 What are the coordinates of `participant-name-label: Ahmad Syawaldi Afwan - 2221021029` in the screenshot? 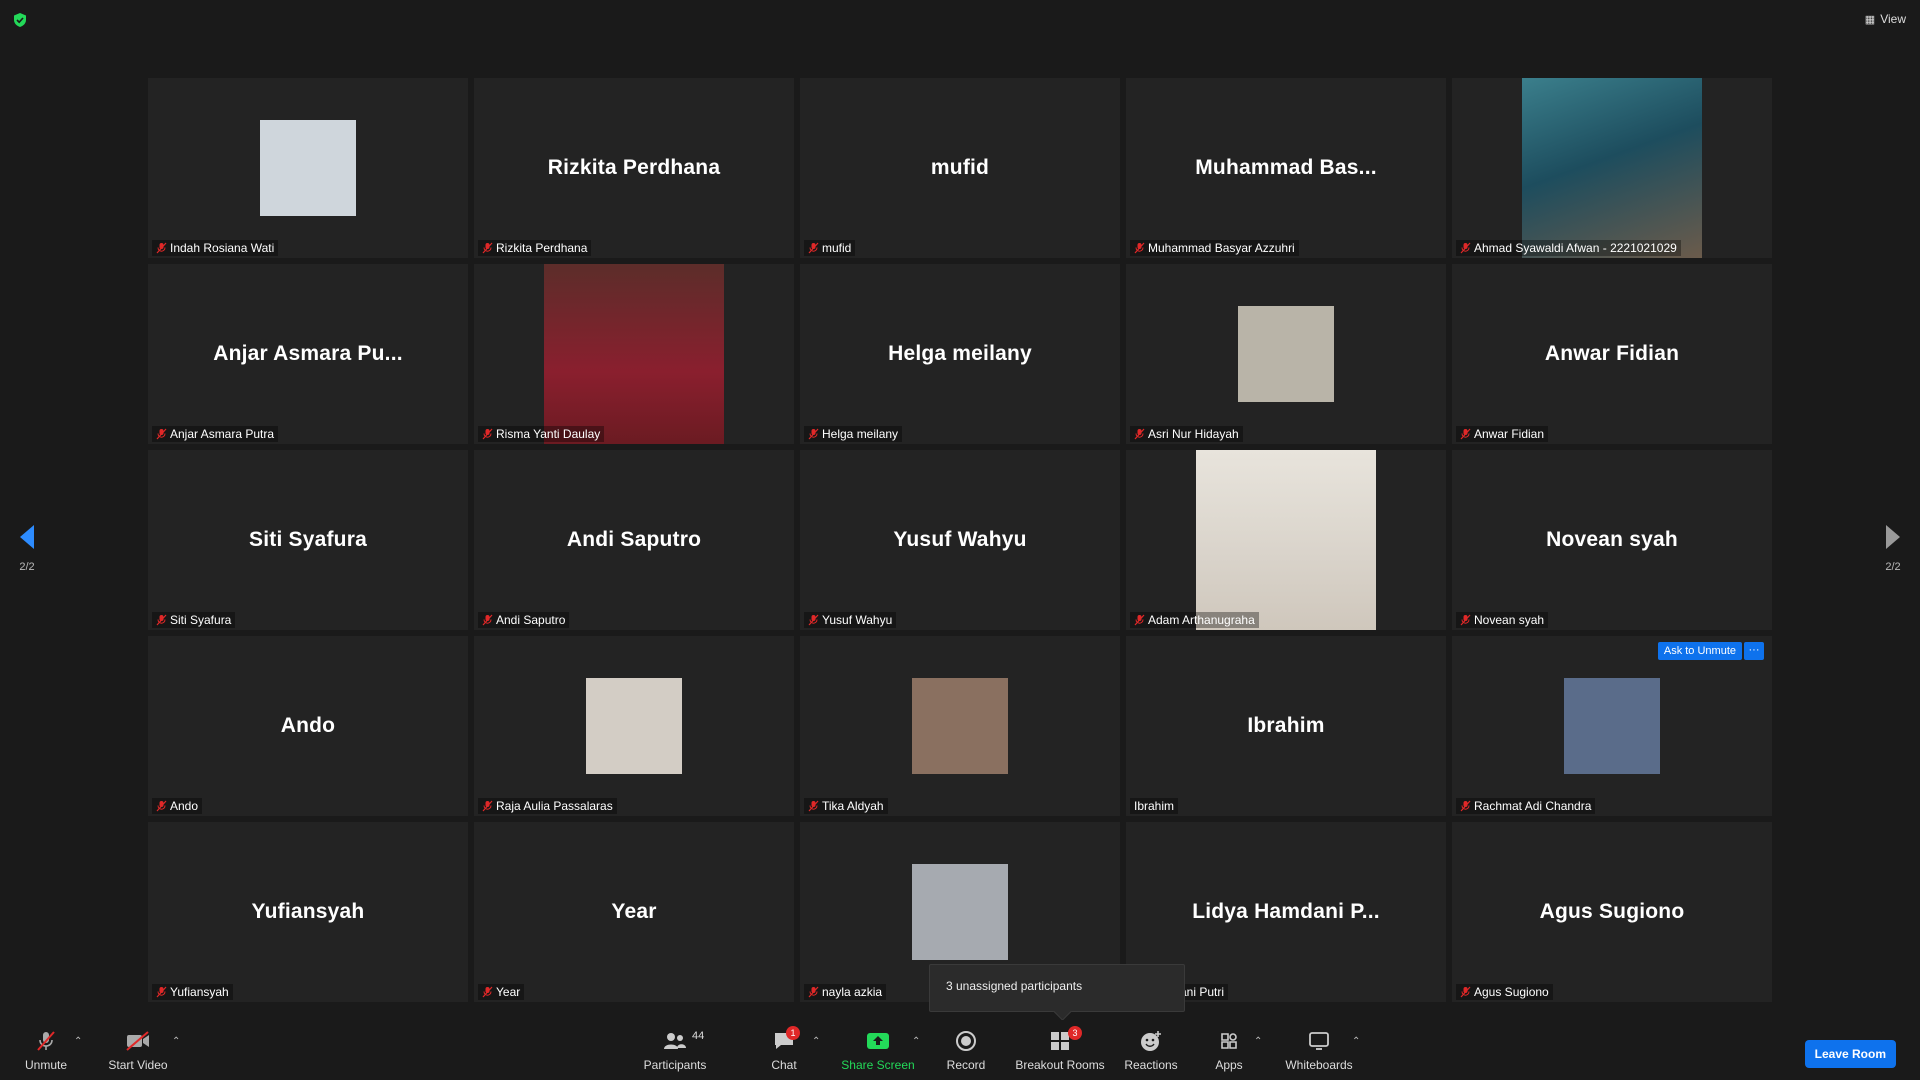 It's located at (1568, 248).